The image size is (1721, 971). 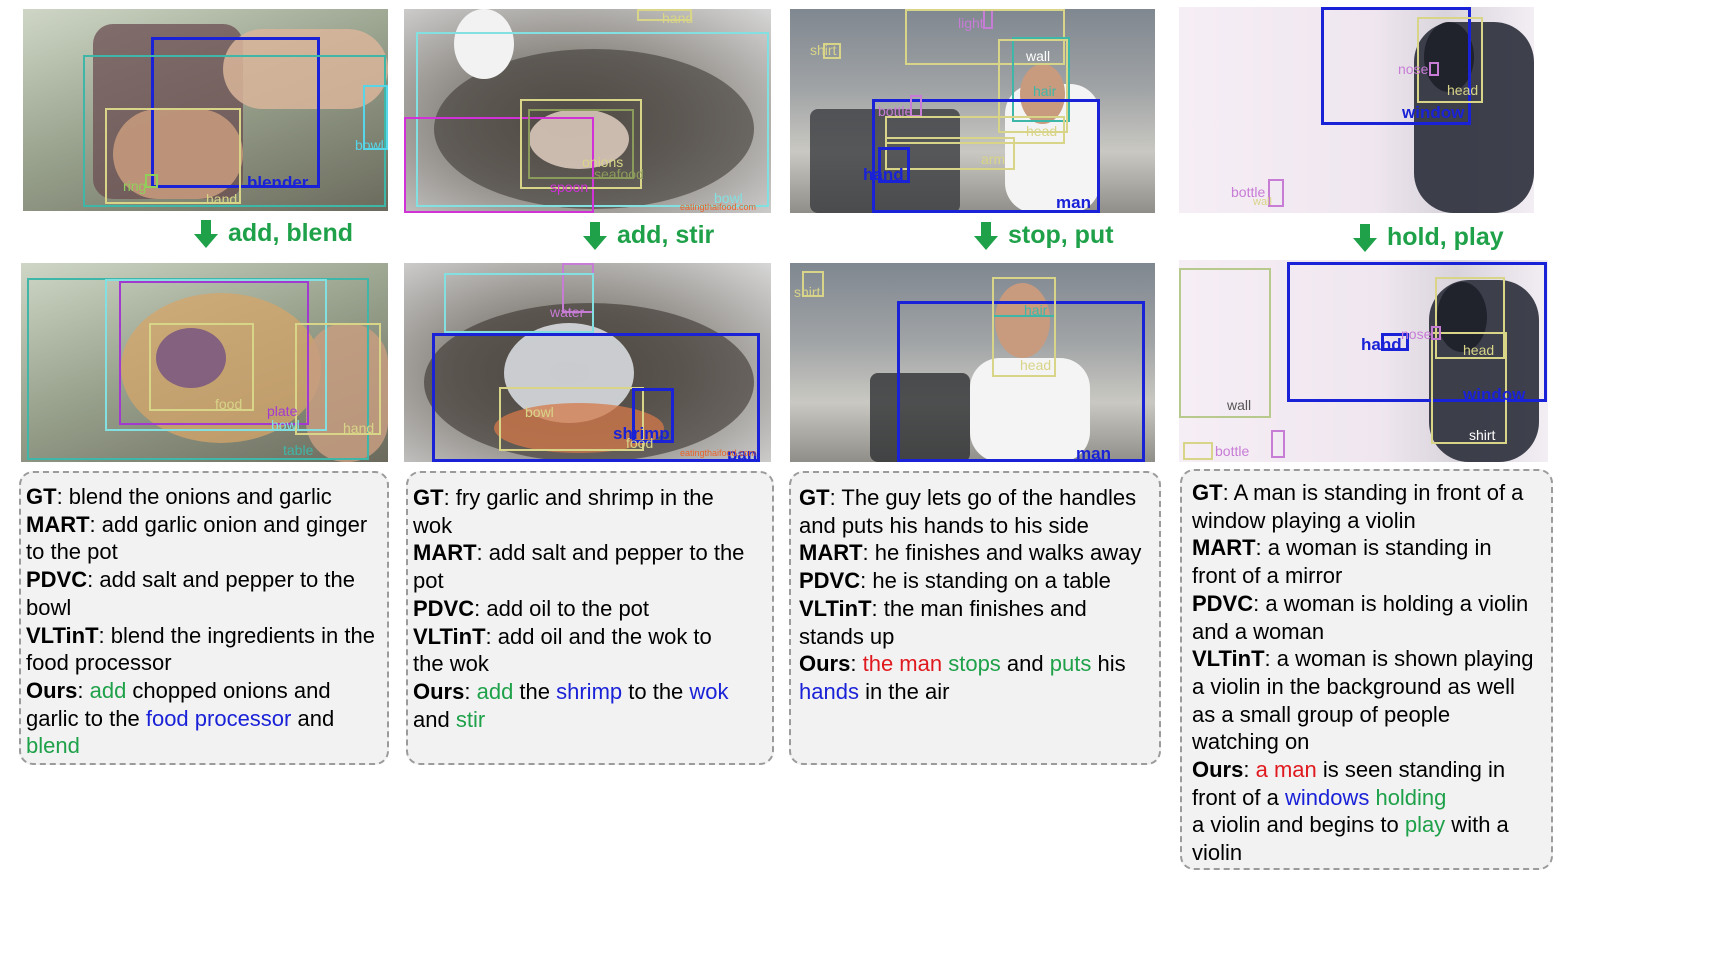 I want to click on caption-text: : add garlic onion and ginger, so click(x=228, y=524).